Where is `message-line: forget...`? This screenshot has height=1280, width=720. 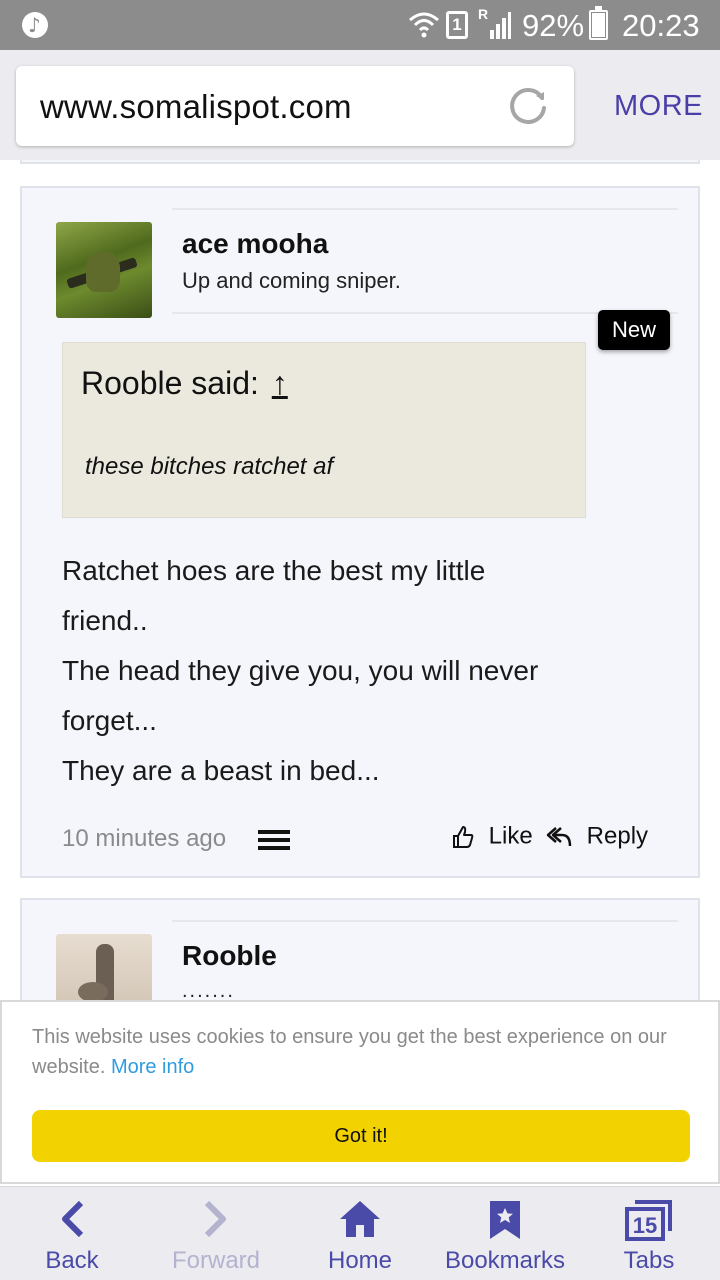
message-line: forget... is located at coordinates (109, 720).